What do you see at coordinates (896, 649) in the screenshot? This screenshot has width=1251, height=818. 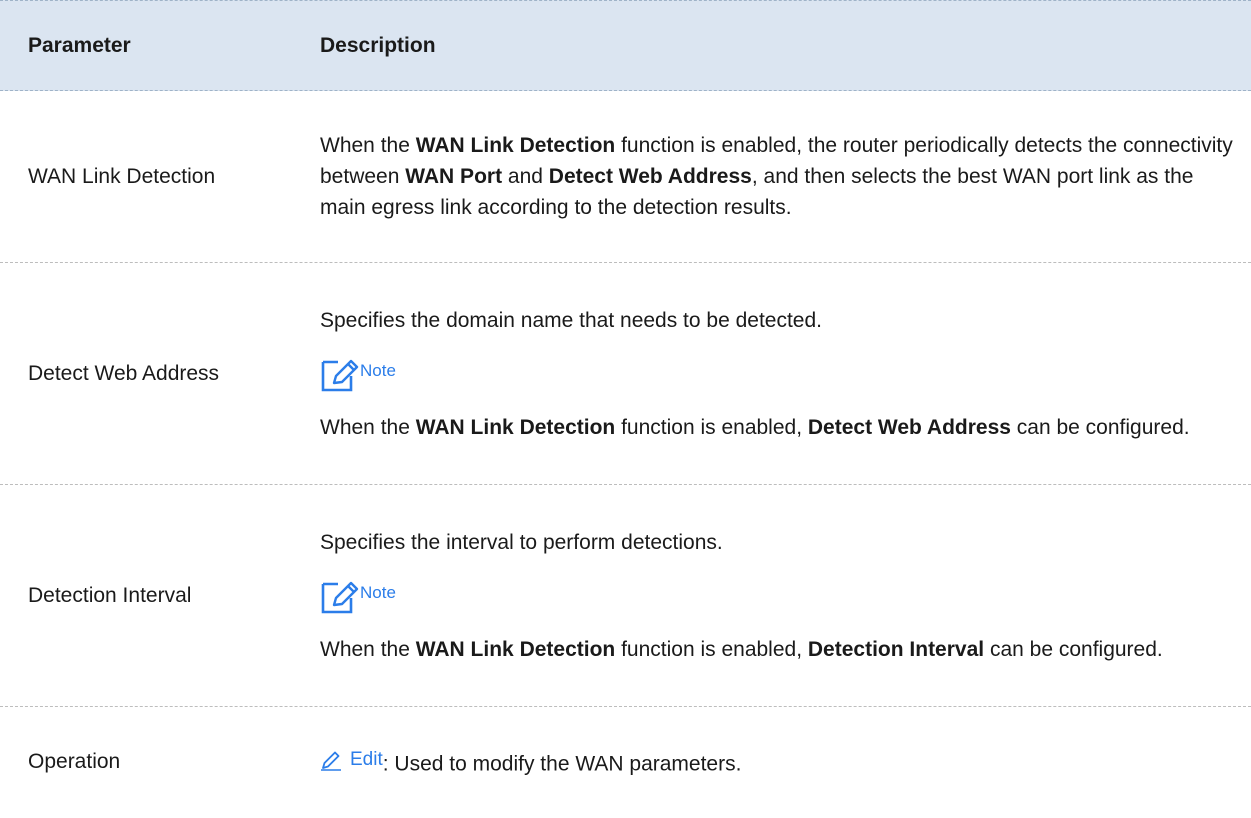 I see `bold-term: Detection Interval` at bounding box center [896, 649].